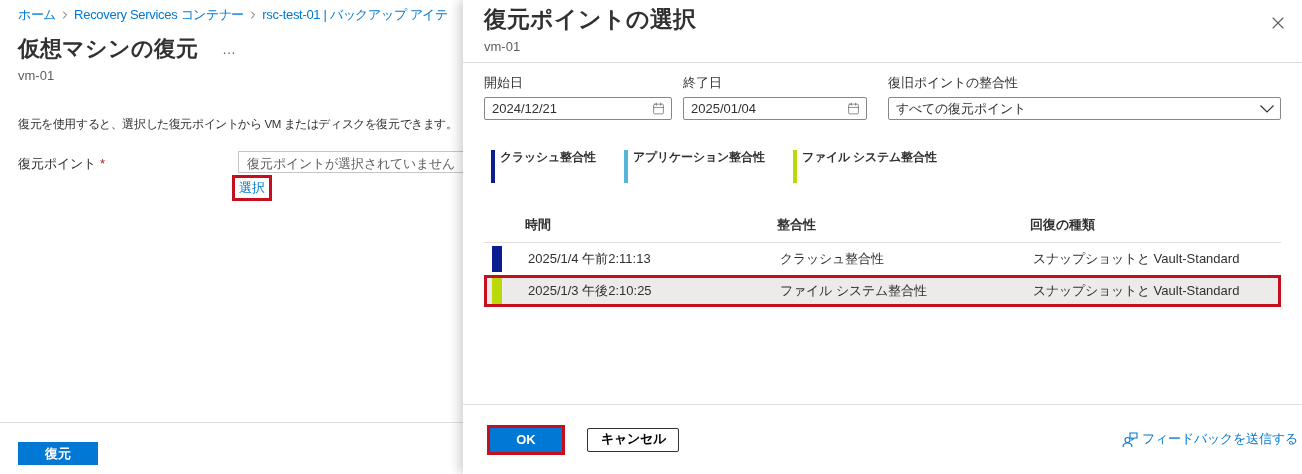  What do you see at coordinates (578, 108) in the screenshot?
I see `date-field: 2024/12/21` at bounding box center [578, 108].